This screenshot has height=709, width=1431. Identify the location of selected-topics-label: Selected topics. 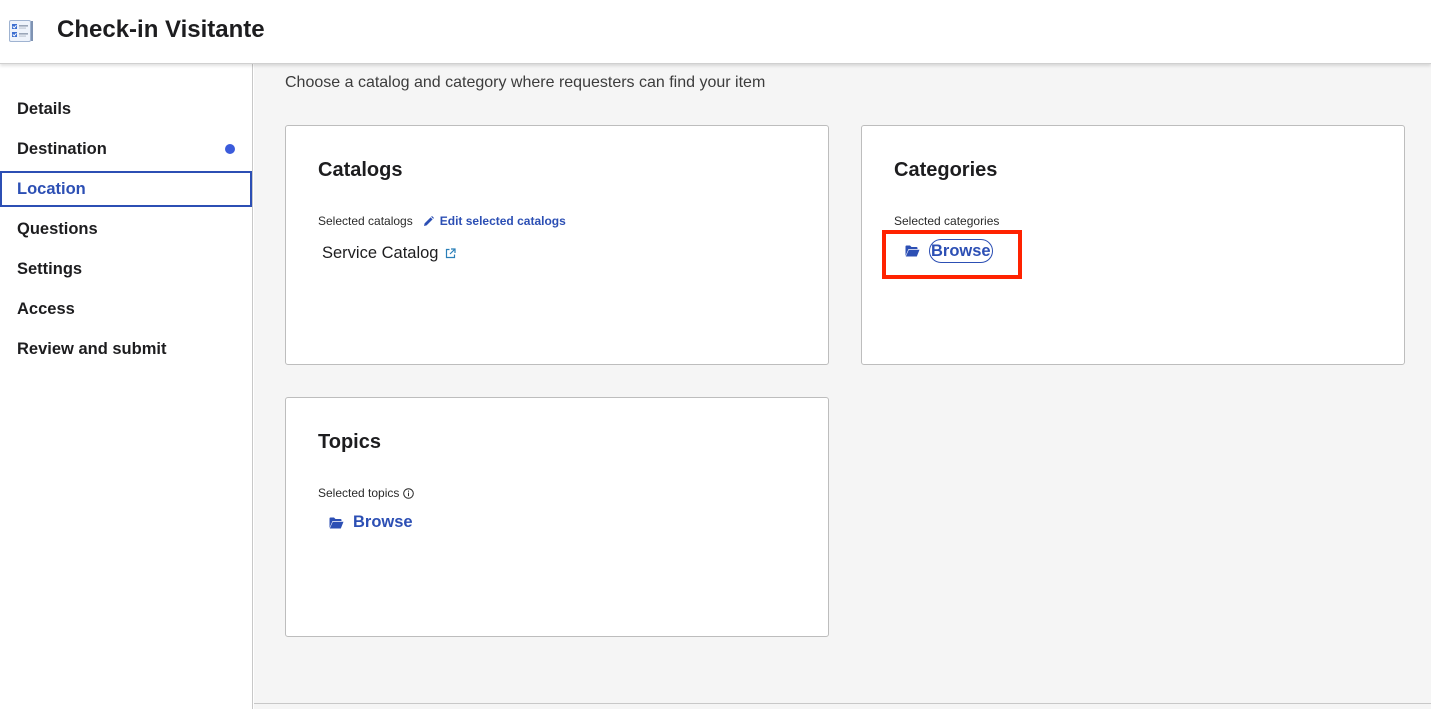
(366, 493).